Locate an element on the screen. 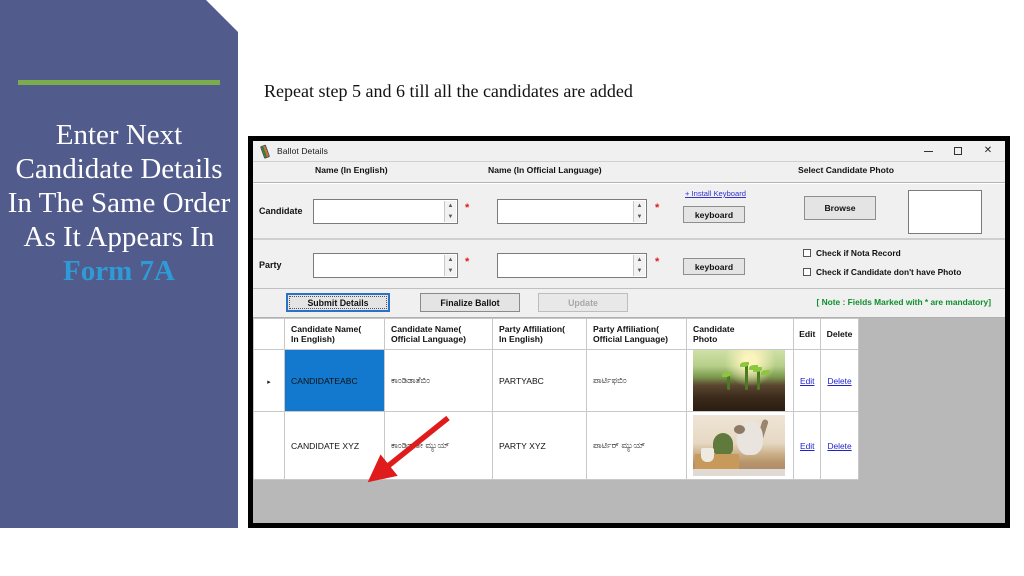 Image resolution: width=1024 pixels, height=576 pixels. row-selector: ▸ is located at coordinates (269, 380).